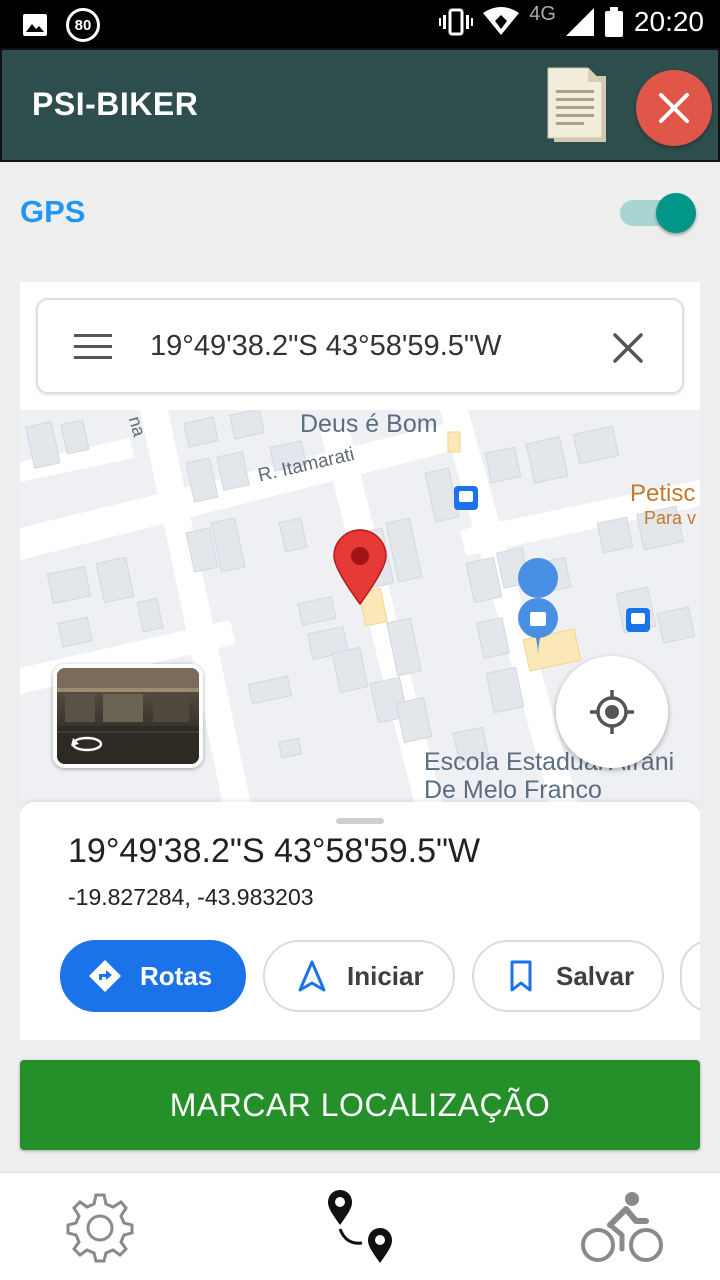 The image size is (720, 1280). I want to click on bottom-navigation, so click(360, 1226).